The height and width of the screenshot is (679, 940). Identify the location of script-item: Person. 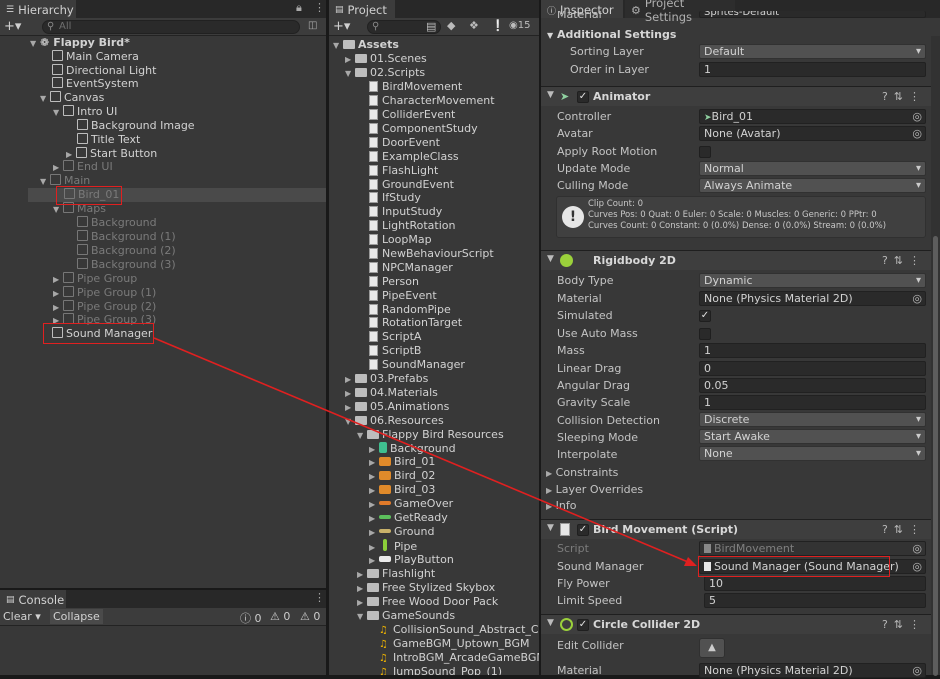
(394, 282).